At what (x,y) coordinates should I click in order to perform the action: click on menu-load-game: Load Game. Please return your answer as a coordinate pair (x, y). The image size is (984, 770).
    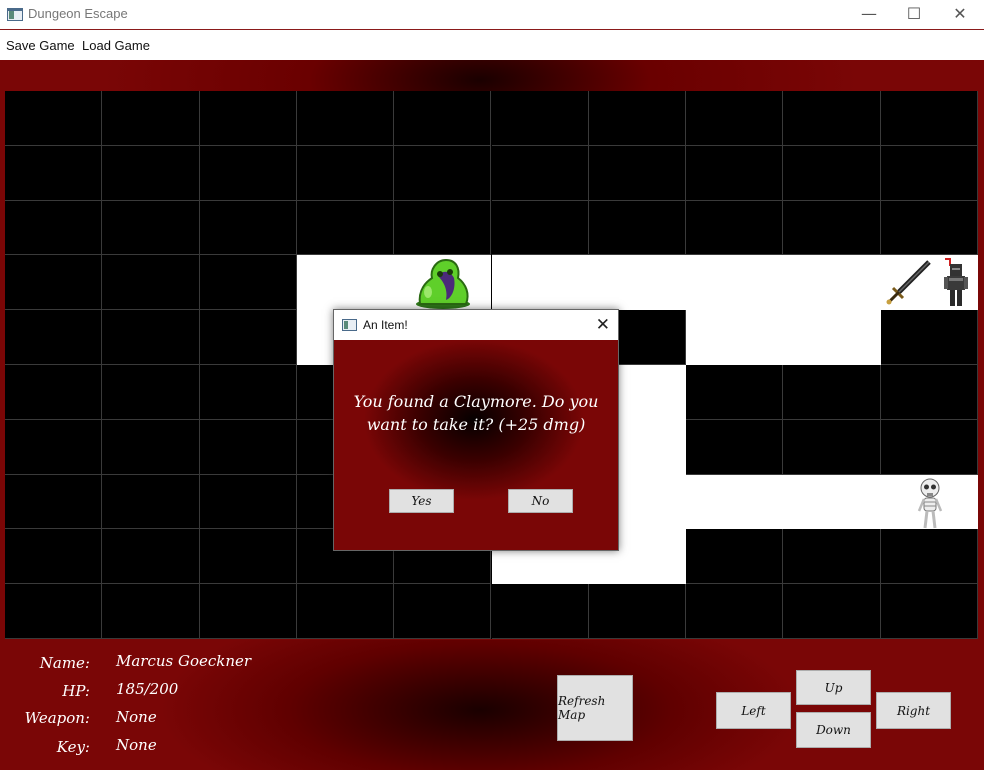
    Looking at the image, I should click on (116, 45).